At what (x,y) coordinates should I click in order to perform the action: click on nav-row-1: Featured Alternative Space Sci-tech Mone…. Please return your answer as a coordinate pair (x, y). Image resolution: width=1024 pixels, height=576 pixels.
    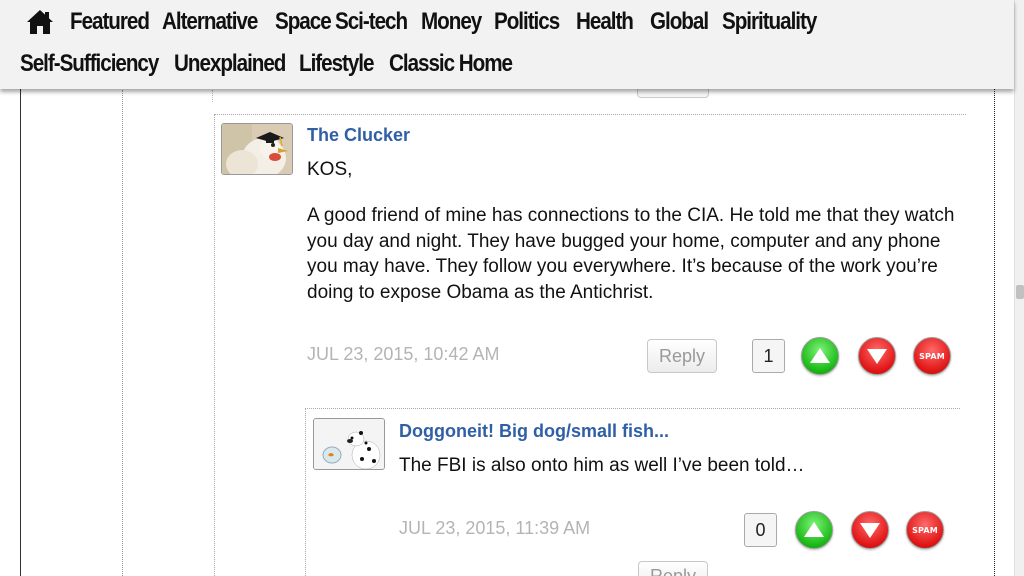
    Looking at the image, I should click on (427, 22).